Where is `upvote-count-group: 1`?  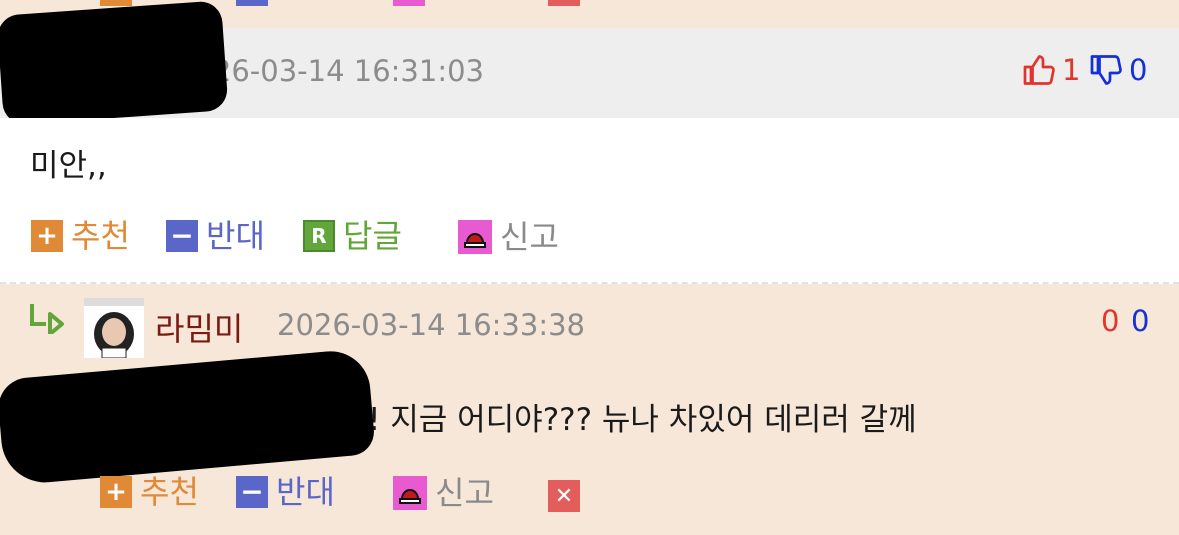 upvote-count-group: 1 is located at coordinates (1051, 70).